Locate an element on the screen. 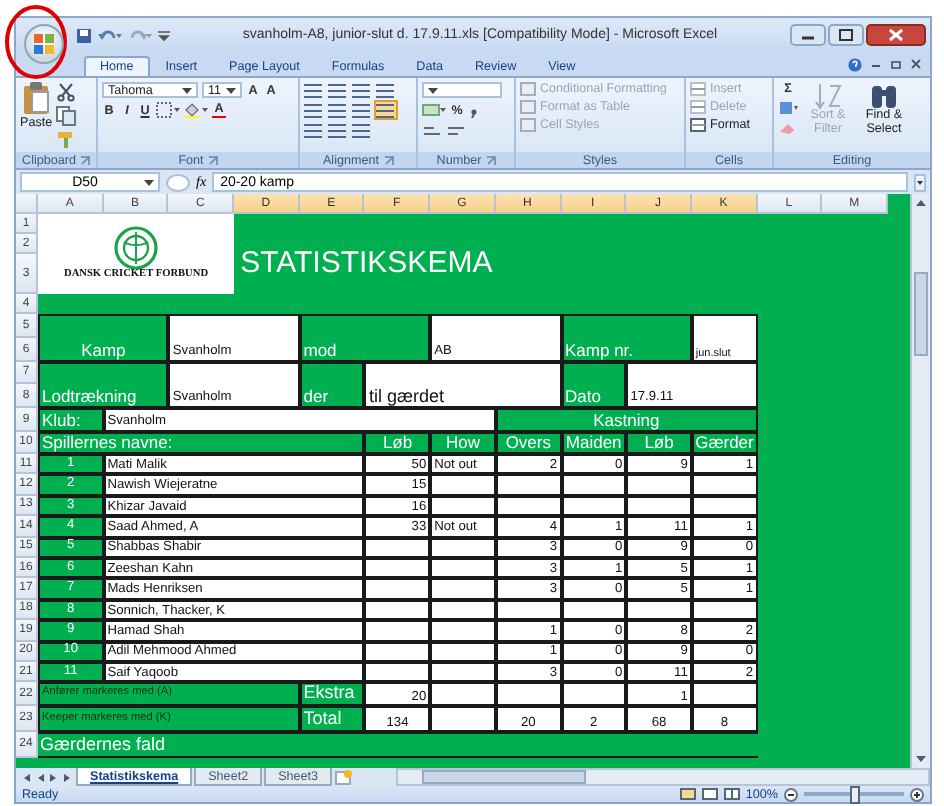 The width and height of the screenshot is (944, 806). field-value: til gærdet is located at coordinates (462, 385).